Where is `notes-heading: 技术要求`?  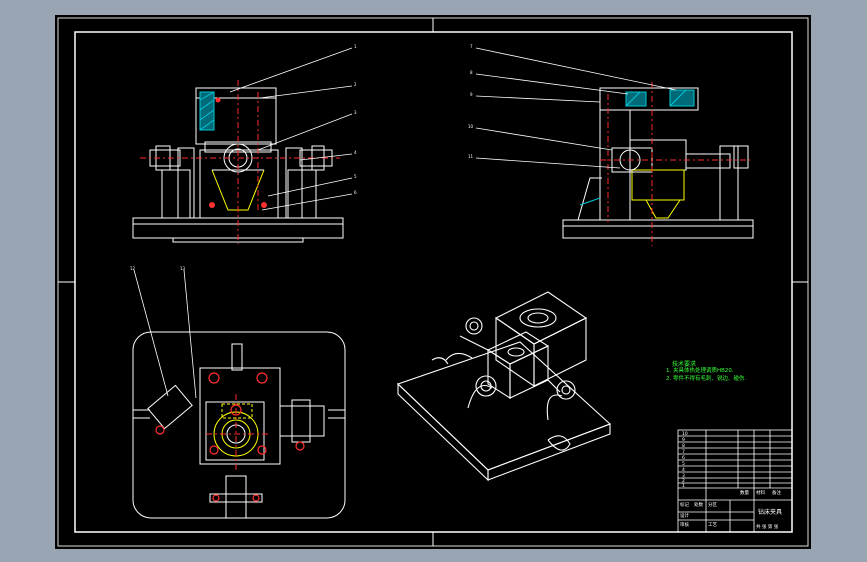
notes-heading: 技术要求 is located at coordinates (684, 364).